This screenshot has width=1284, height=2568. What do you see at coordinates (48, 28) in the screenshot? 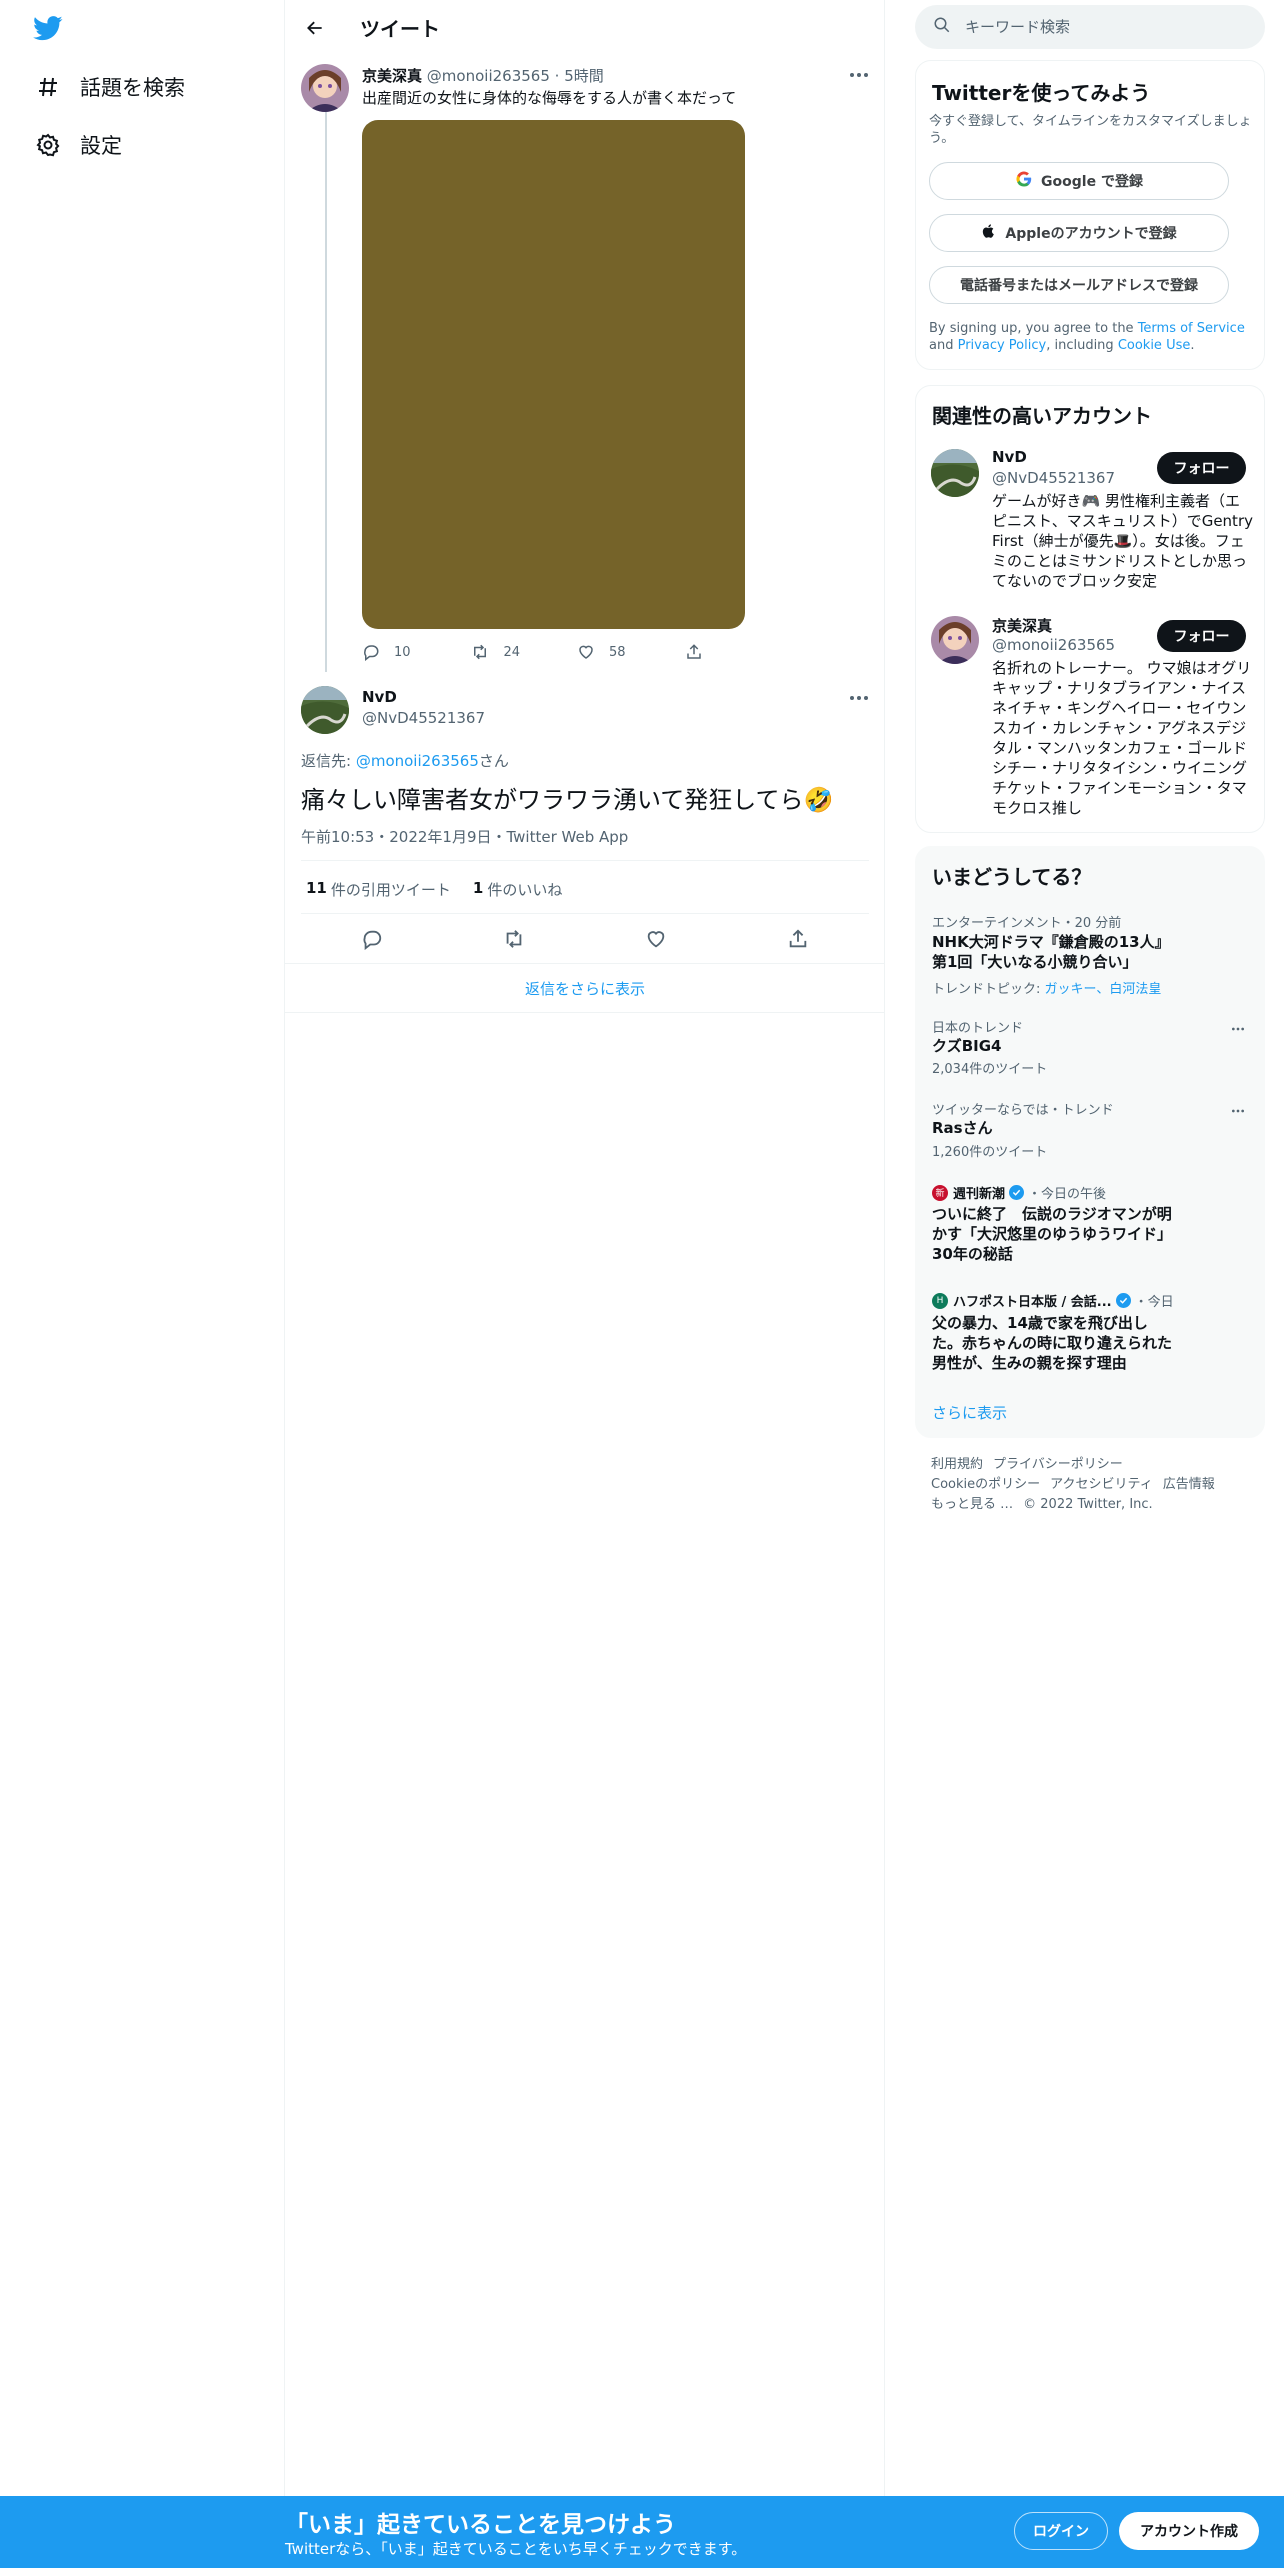
I see `twitter-logo-icon` at bounding box center [48, 28].